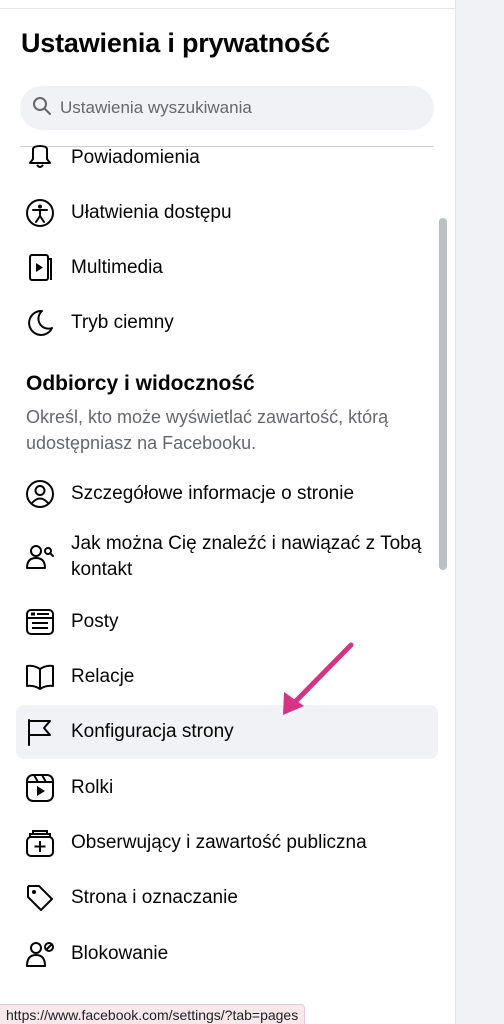 This screenshot has width=504, height=1024. Describe the element at coordinates (213, 493) in the screenshot. I see `menu-item-label: Szczegółowe informacje o stronie` at that location.